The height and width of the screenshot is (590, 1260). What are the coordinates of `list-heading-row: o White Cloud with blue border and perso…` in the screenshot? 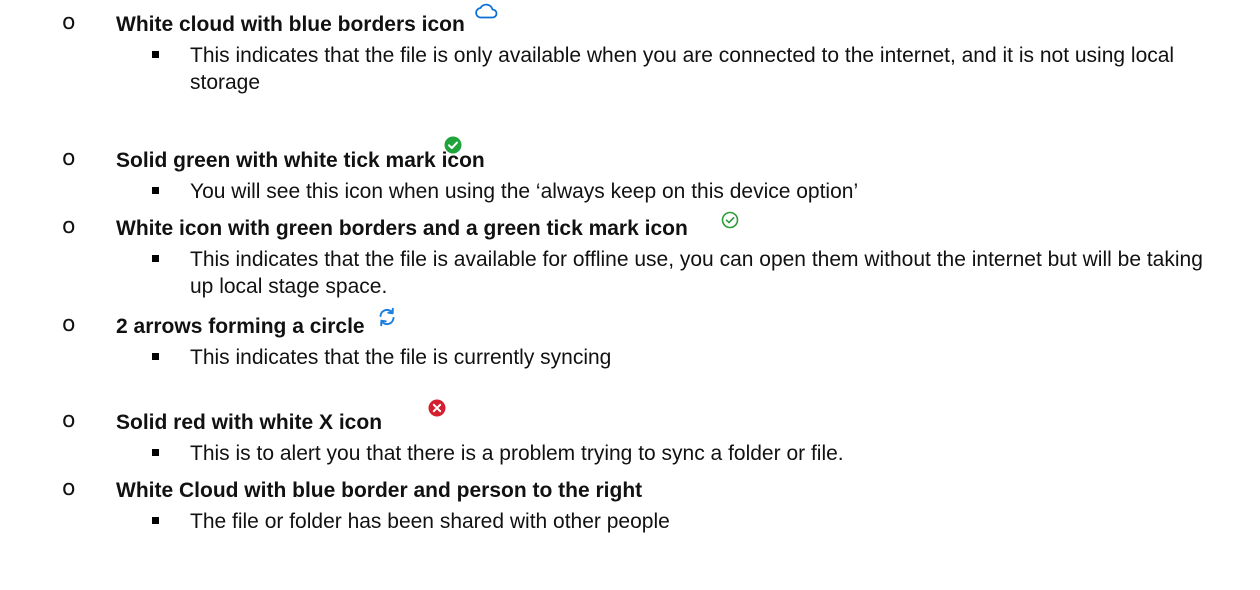 It's located at (630, 488).